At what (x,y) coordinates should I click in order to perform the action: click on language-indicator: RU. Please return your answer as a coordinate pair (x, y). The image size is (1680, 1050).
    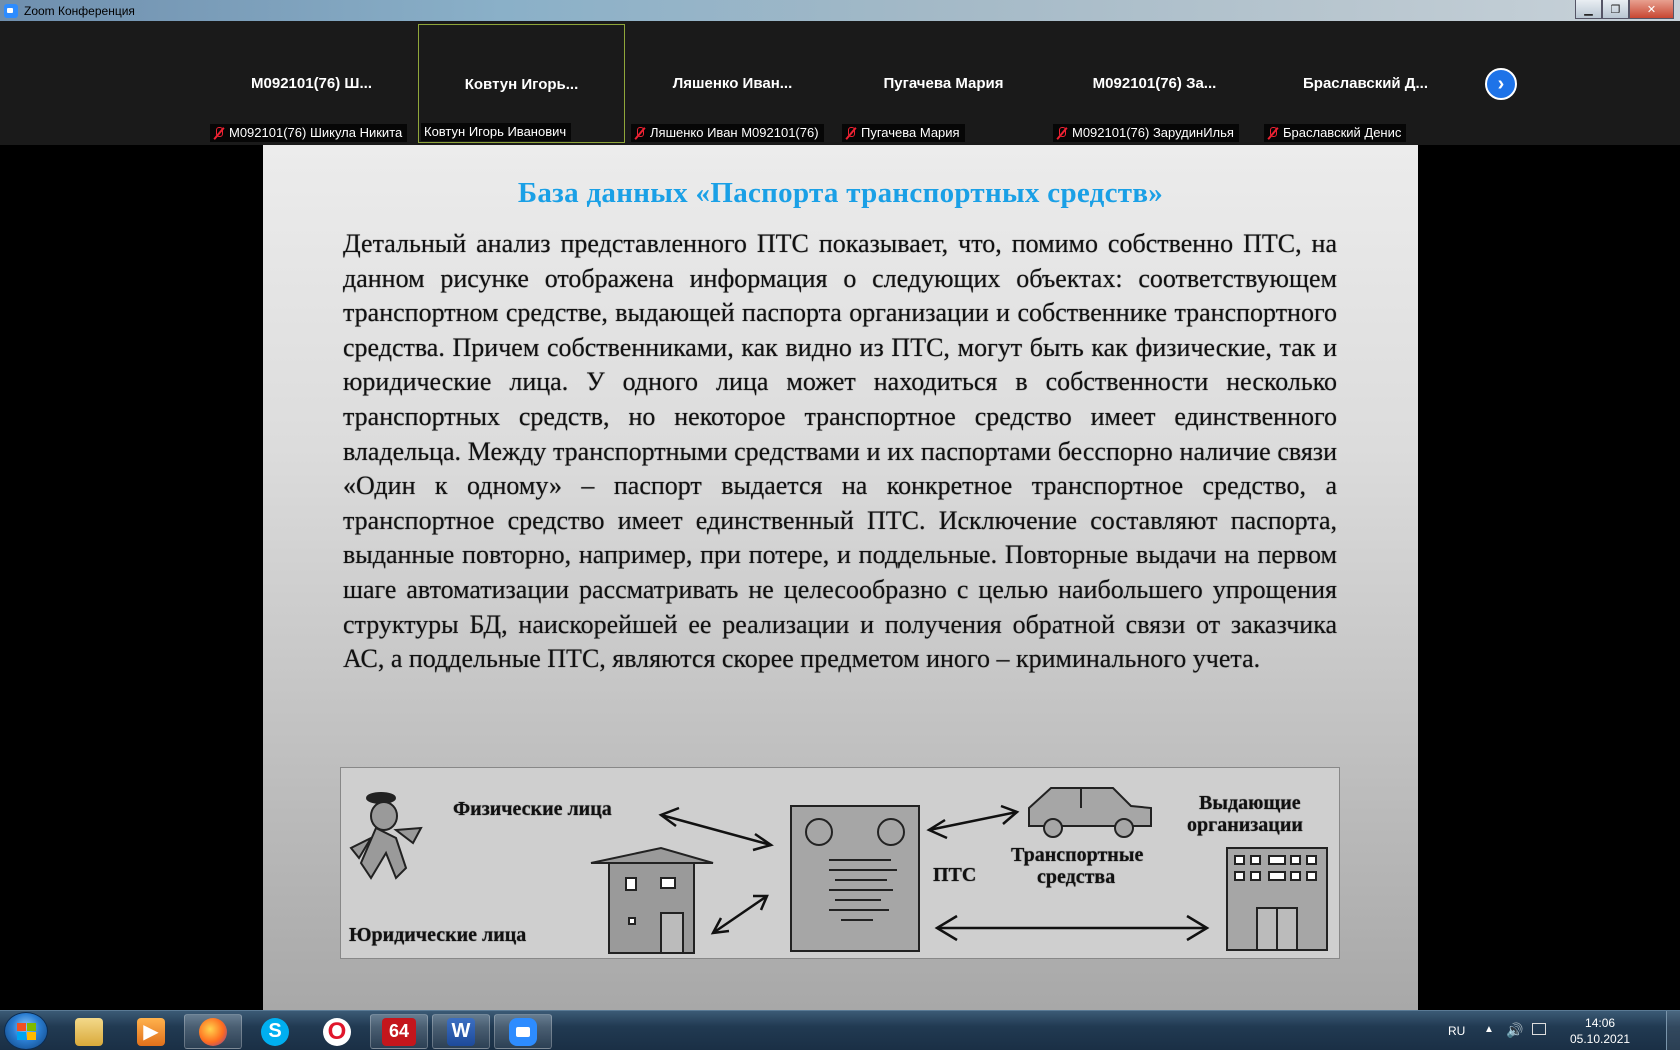
    Looking at the image, I should click on (1456, 1031).